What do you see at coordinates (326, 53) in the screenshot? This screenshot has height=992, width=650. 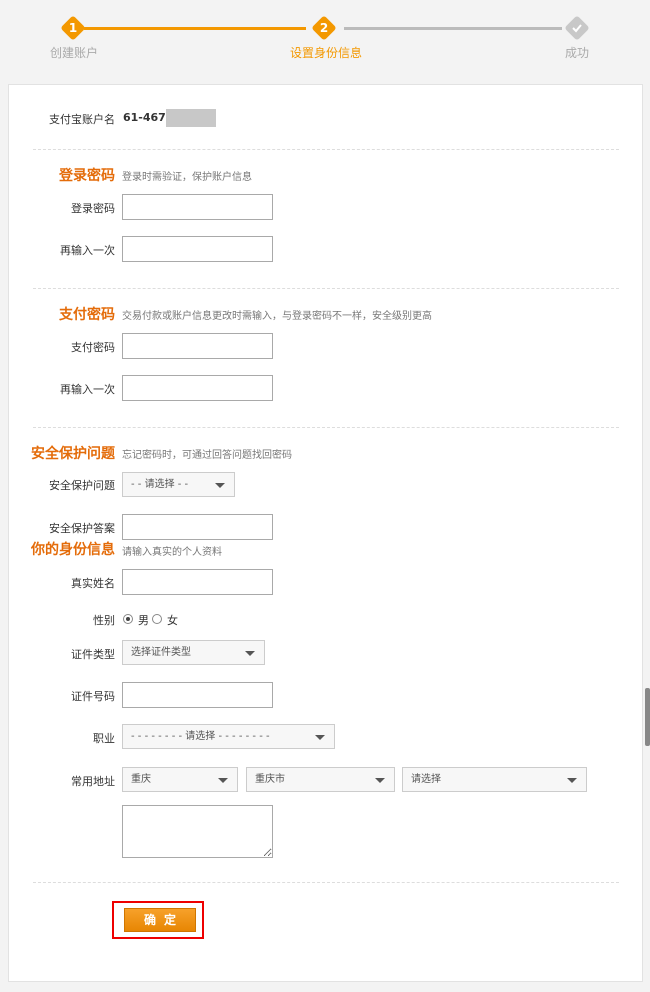 I see `step-2-label: 设置身份信息` at bounding box center [326, 53].